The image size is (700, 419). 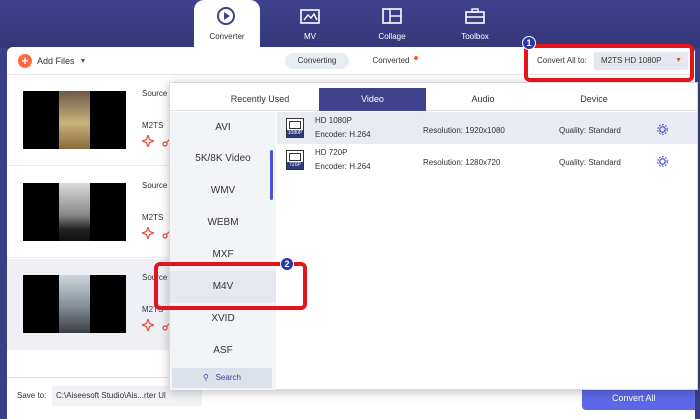 I want to click on nav-toolbox-label: Toolbox, so click(x=475, y=36).